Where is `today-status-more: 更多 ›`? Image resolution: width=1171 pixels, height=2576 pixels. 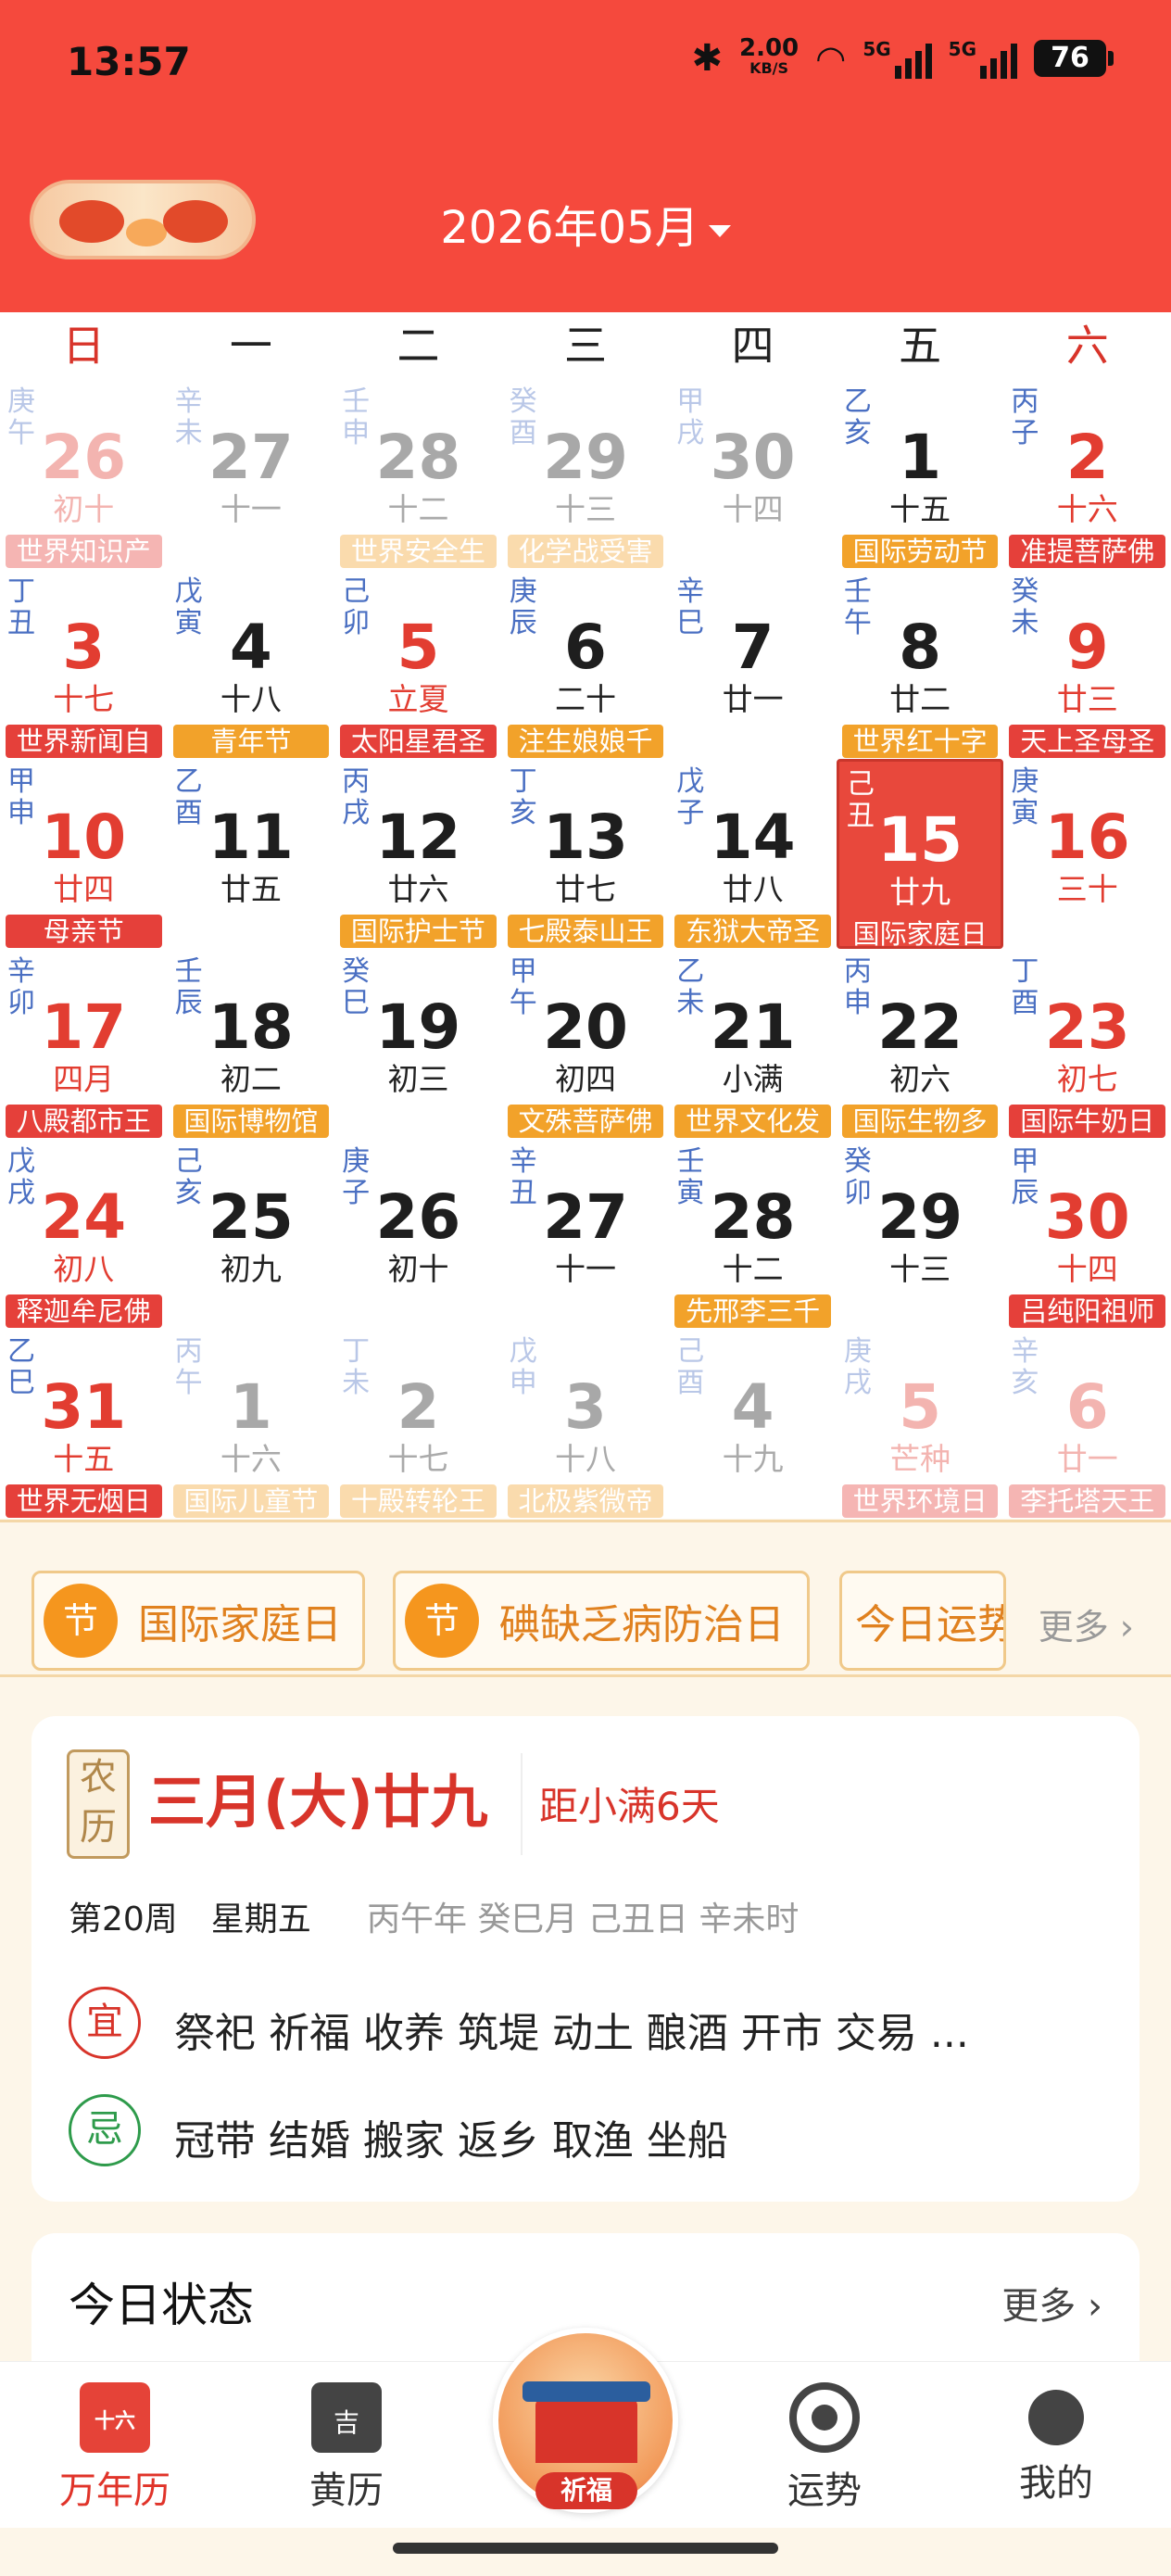
today-status-more: 更多 › is located at coordinates (1052, 2303).